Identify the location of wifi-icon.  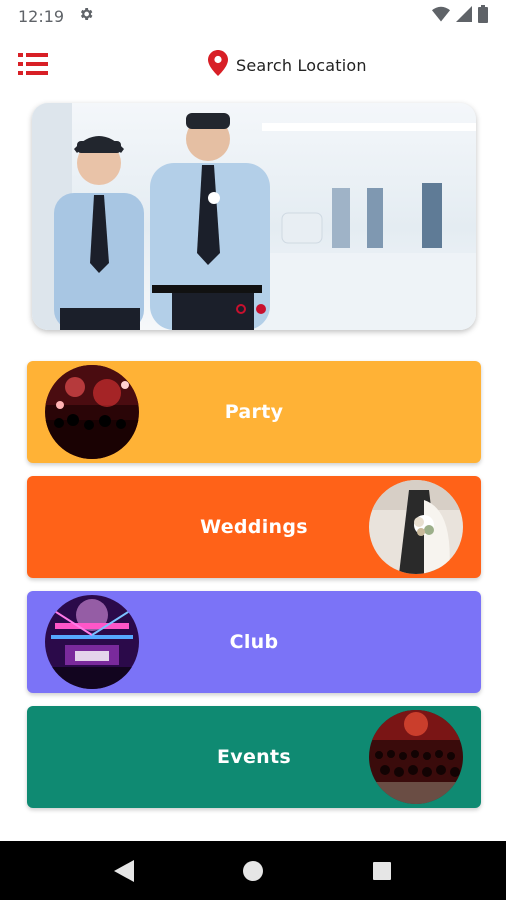
(441, 16).